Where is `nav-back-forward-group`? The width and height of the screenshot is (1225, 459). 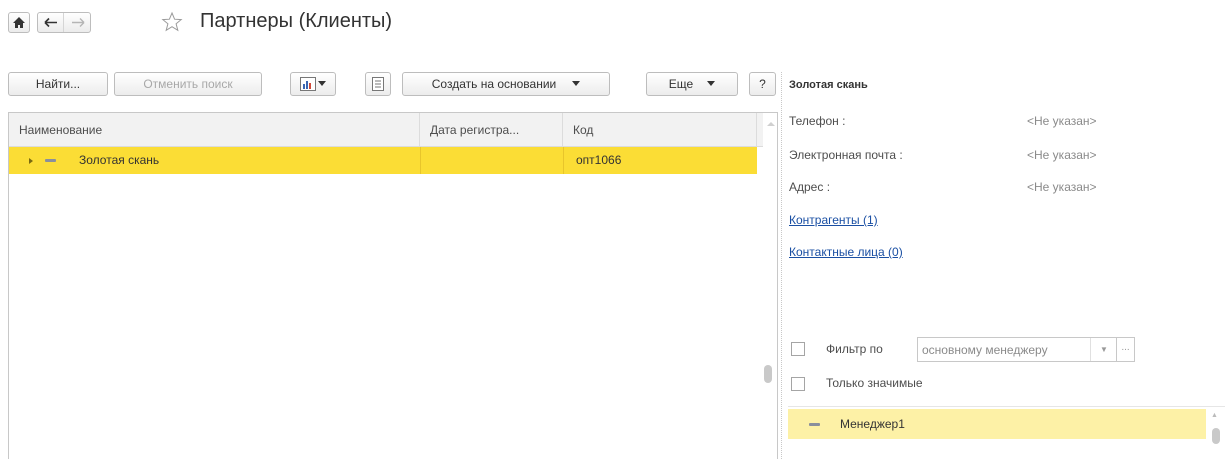
nav-back-forward-group is located at coordinates (64, 22).